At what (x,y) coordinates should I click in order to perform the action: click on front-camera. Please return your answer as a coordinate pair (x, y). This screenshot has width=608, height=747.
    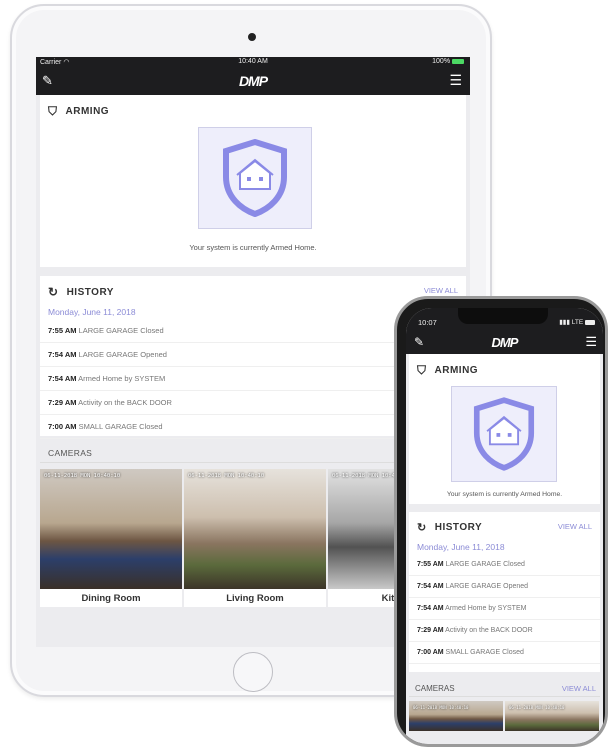
    Looking at the image, I should click on (252, 37).